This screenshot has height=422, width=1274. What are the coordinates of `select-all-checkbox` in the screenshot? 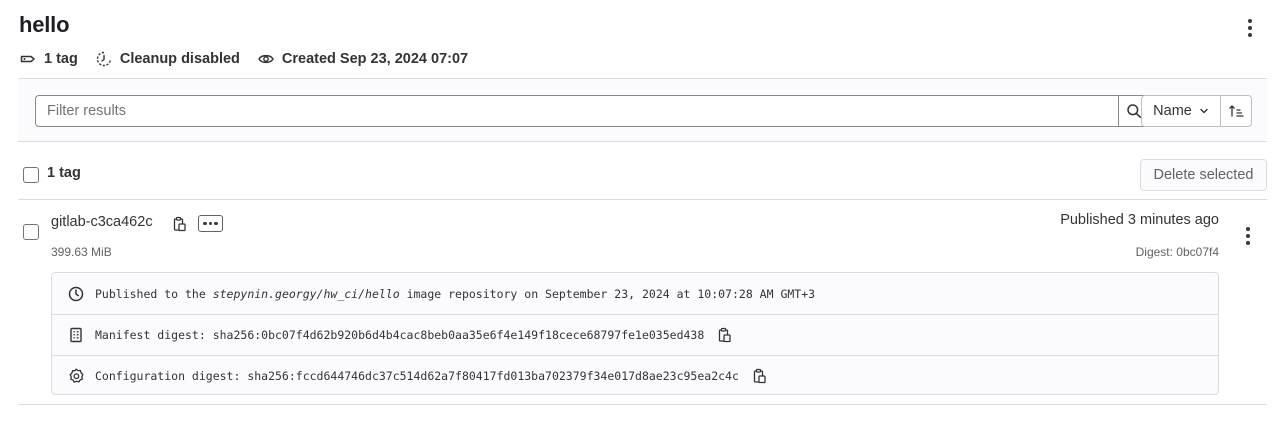 It's located at (31, 175).